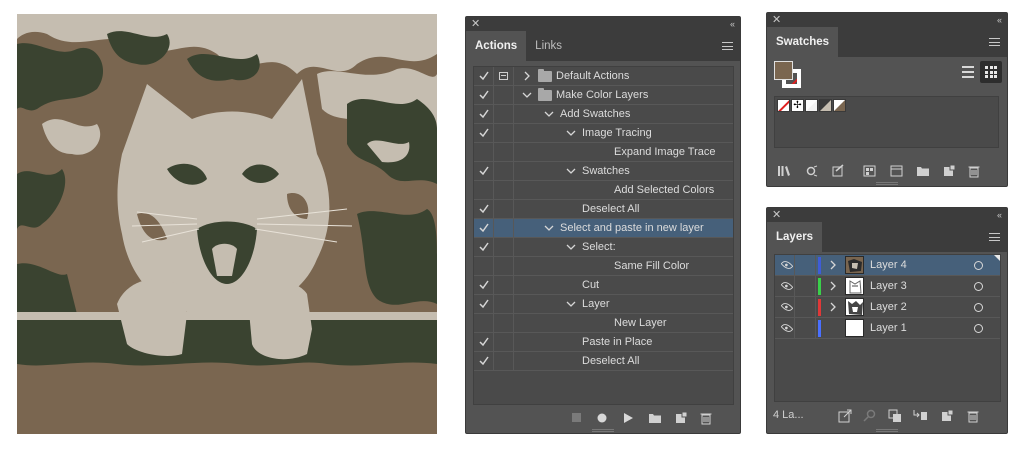  What do you see at coordinates (803, 42) in the screenshot?
I see `tab-swatches: Swatches` at bounding box center [803, 42].